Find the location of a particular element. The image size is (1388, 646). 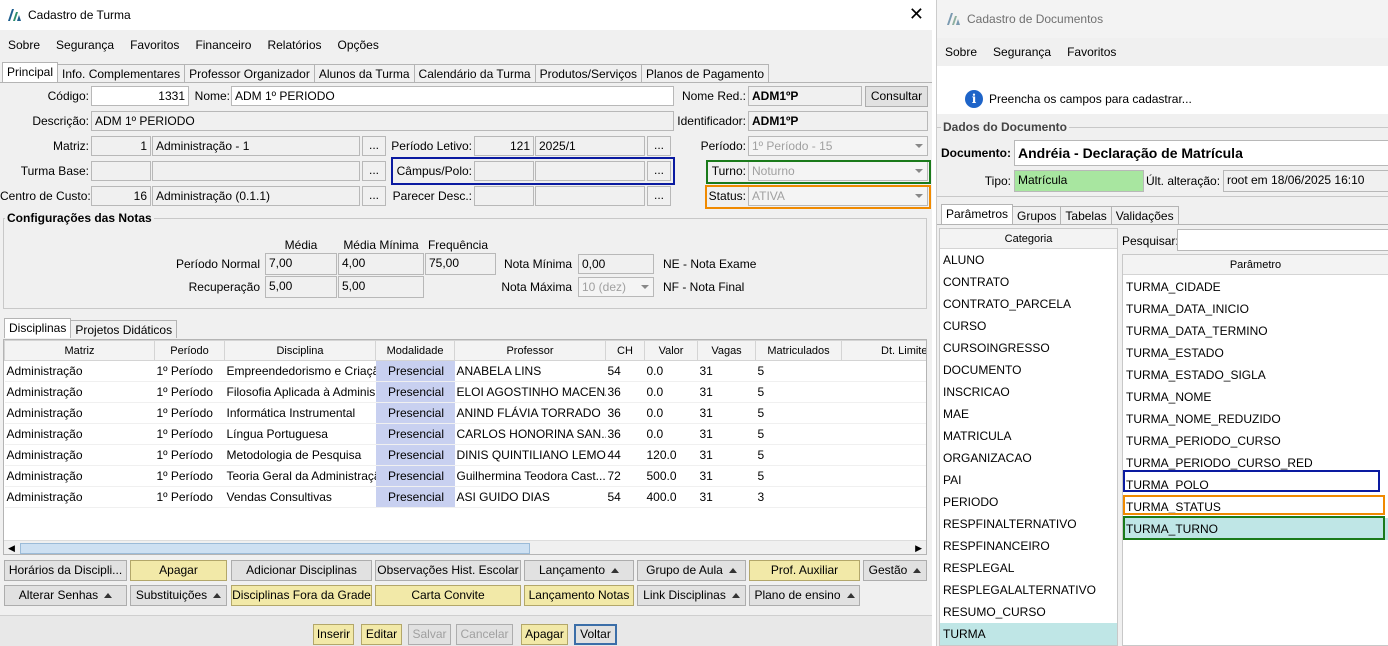

menu-financeiro: Financeiro is located at coordinates (223, 45).